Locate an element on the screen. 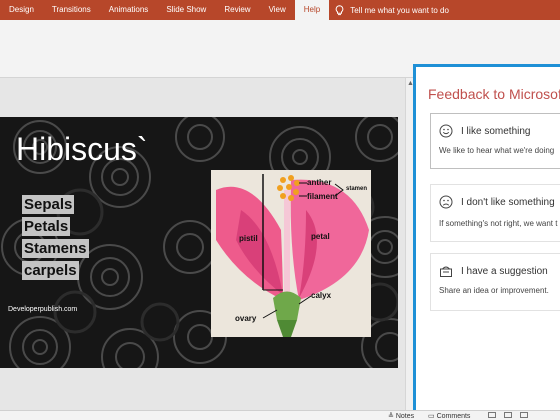  comments-icon: ▭ is located at coordinates (431, 416).